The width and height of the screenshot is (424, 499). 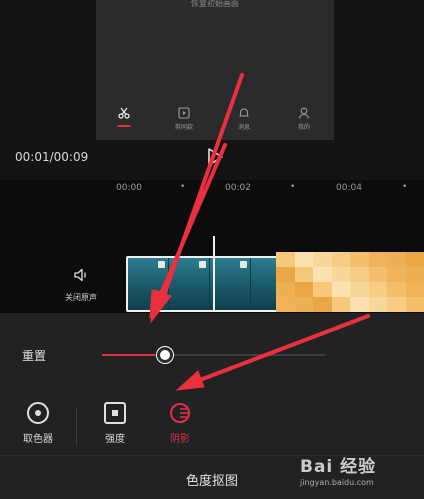 I want to click on baidu-jingyan-watermark: Bai 经验 jingyan.baidu.com, so click(x=360, y=473).